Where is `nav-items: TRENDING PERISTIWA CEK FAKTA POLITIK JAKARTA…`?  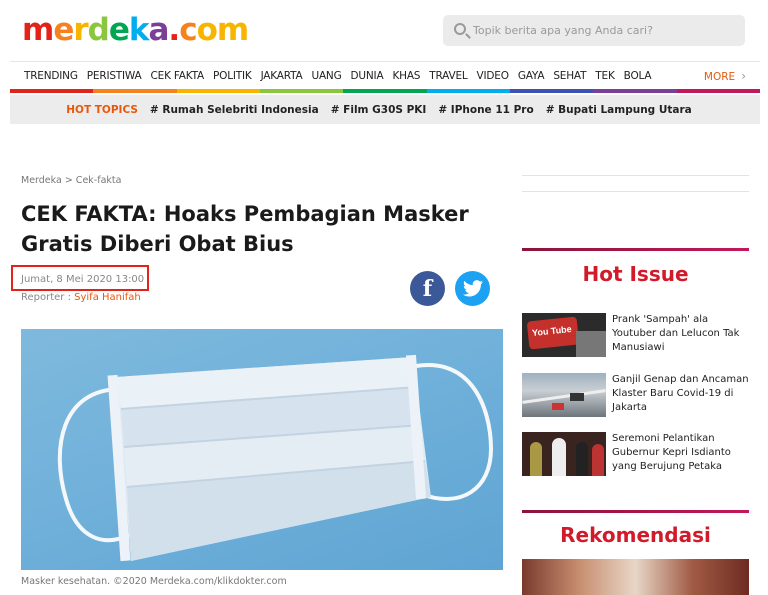 nav-items: TRENDING PERISTIWA CEK FAKTA POLITIK JAKARTA… is located at coordinates (335, 75).